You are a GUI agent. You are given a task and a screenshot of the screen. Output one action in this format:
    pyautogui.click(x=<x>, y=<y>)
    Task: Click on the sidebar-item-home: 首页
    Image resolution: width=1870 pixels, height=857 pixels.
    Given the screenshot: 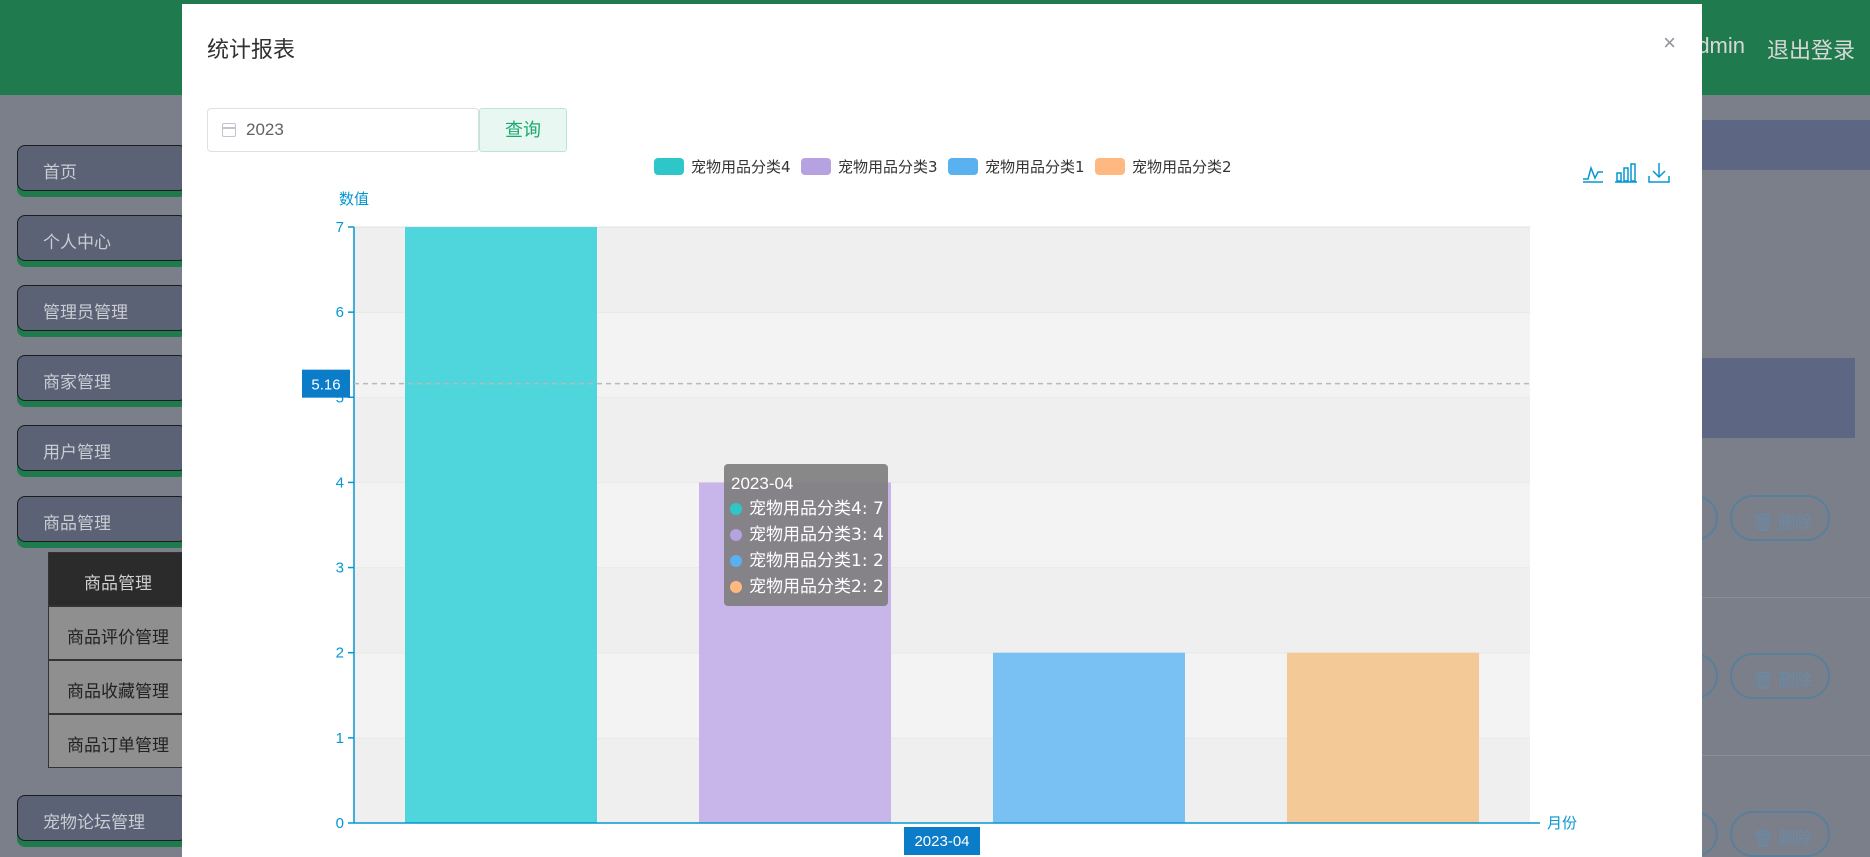 What is the action you would take?
    pyautogui.click(x=102, y=168)
    